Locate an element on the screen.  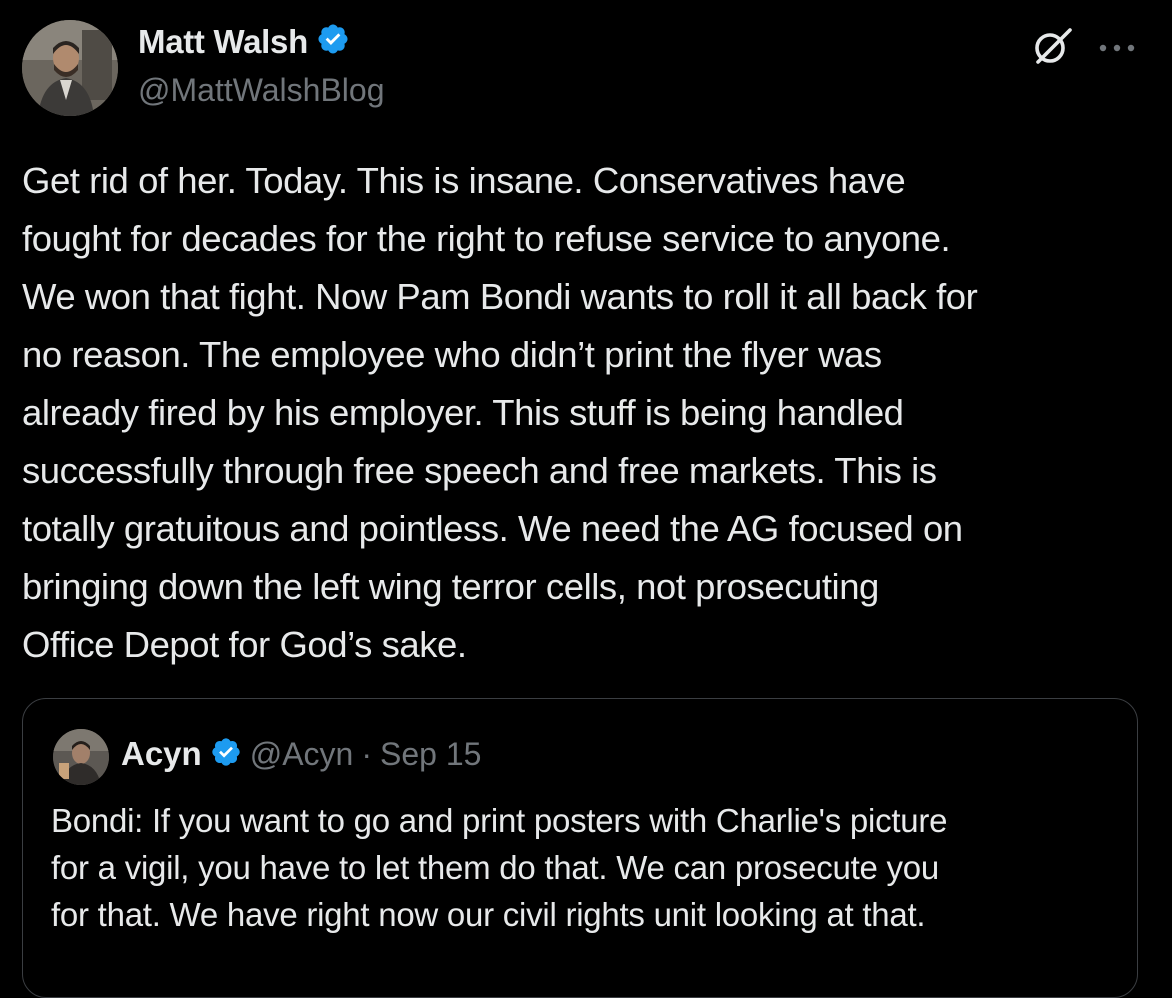
quote-timestamp: Sep 15 is located at coordinates (430, 754).